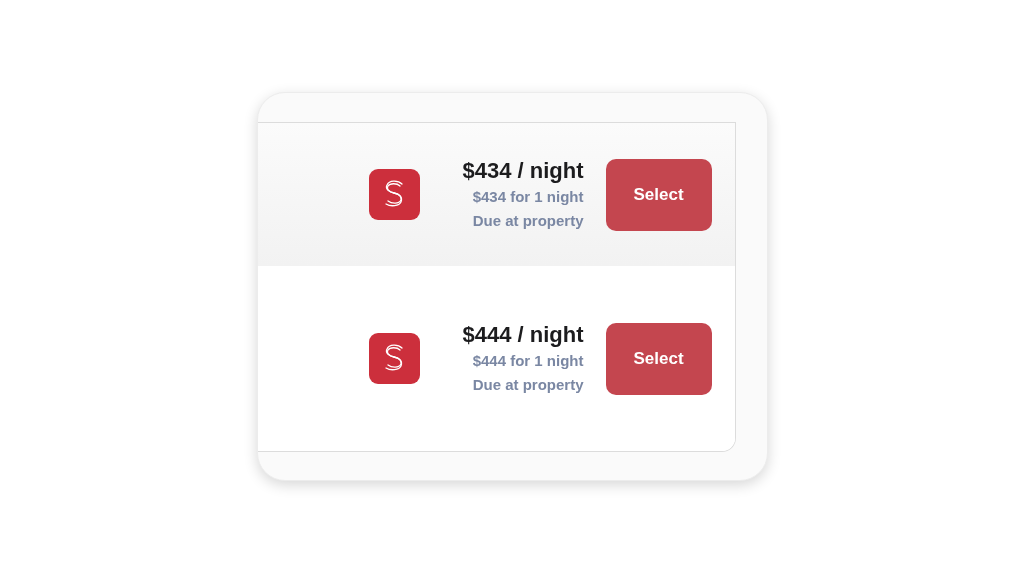 The image size is (1024, 569). What do you see at coordinates (523, 170) in the screenshot?
I see `nightly-price: $434 / night` at bounding box center [523, 170].